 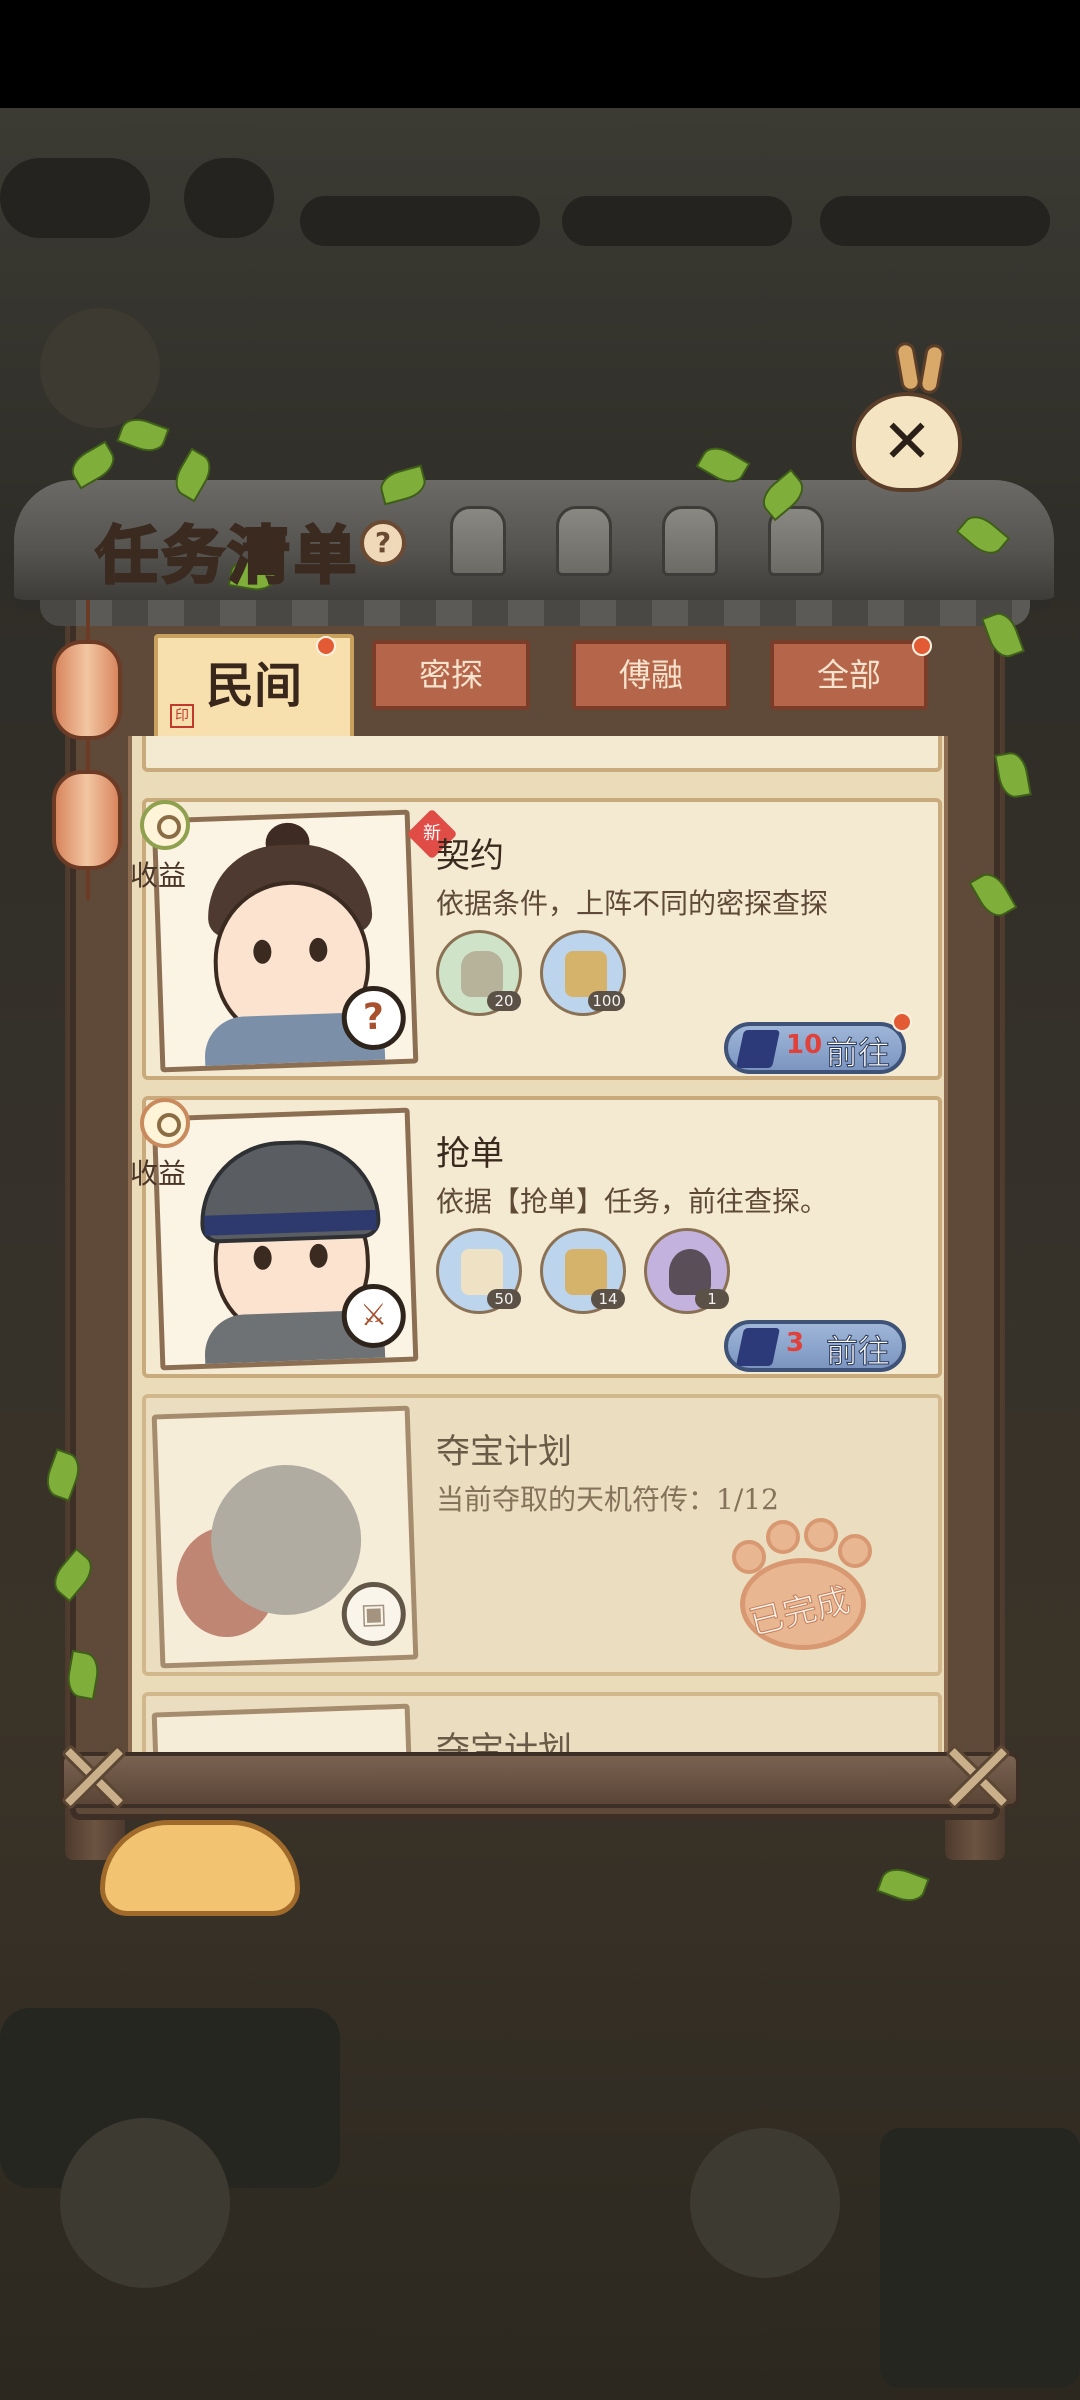 What do you see at coordinates (902, 1022) in the screenshot?
I see `go-notify-dot` at bounding box center [902, 1022].